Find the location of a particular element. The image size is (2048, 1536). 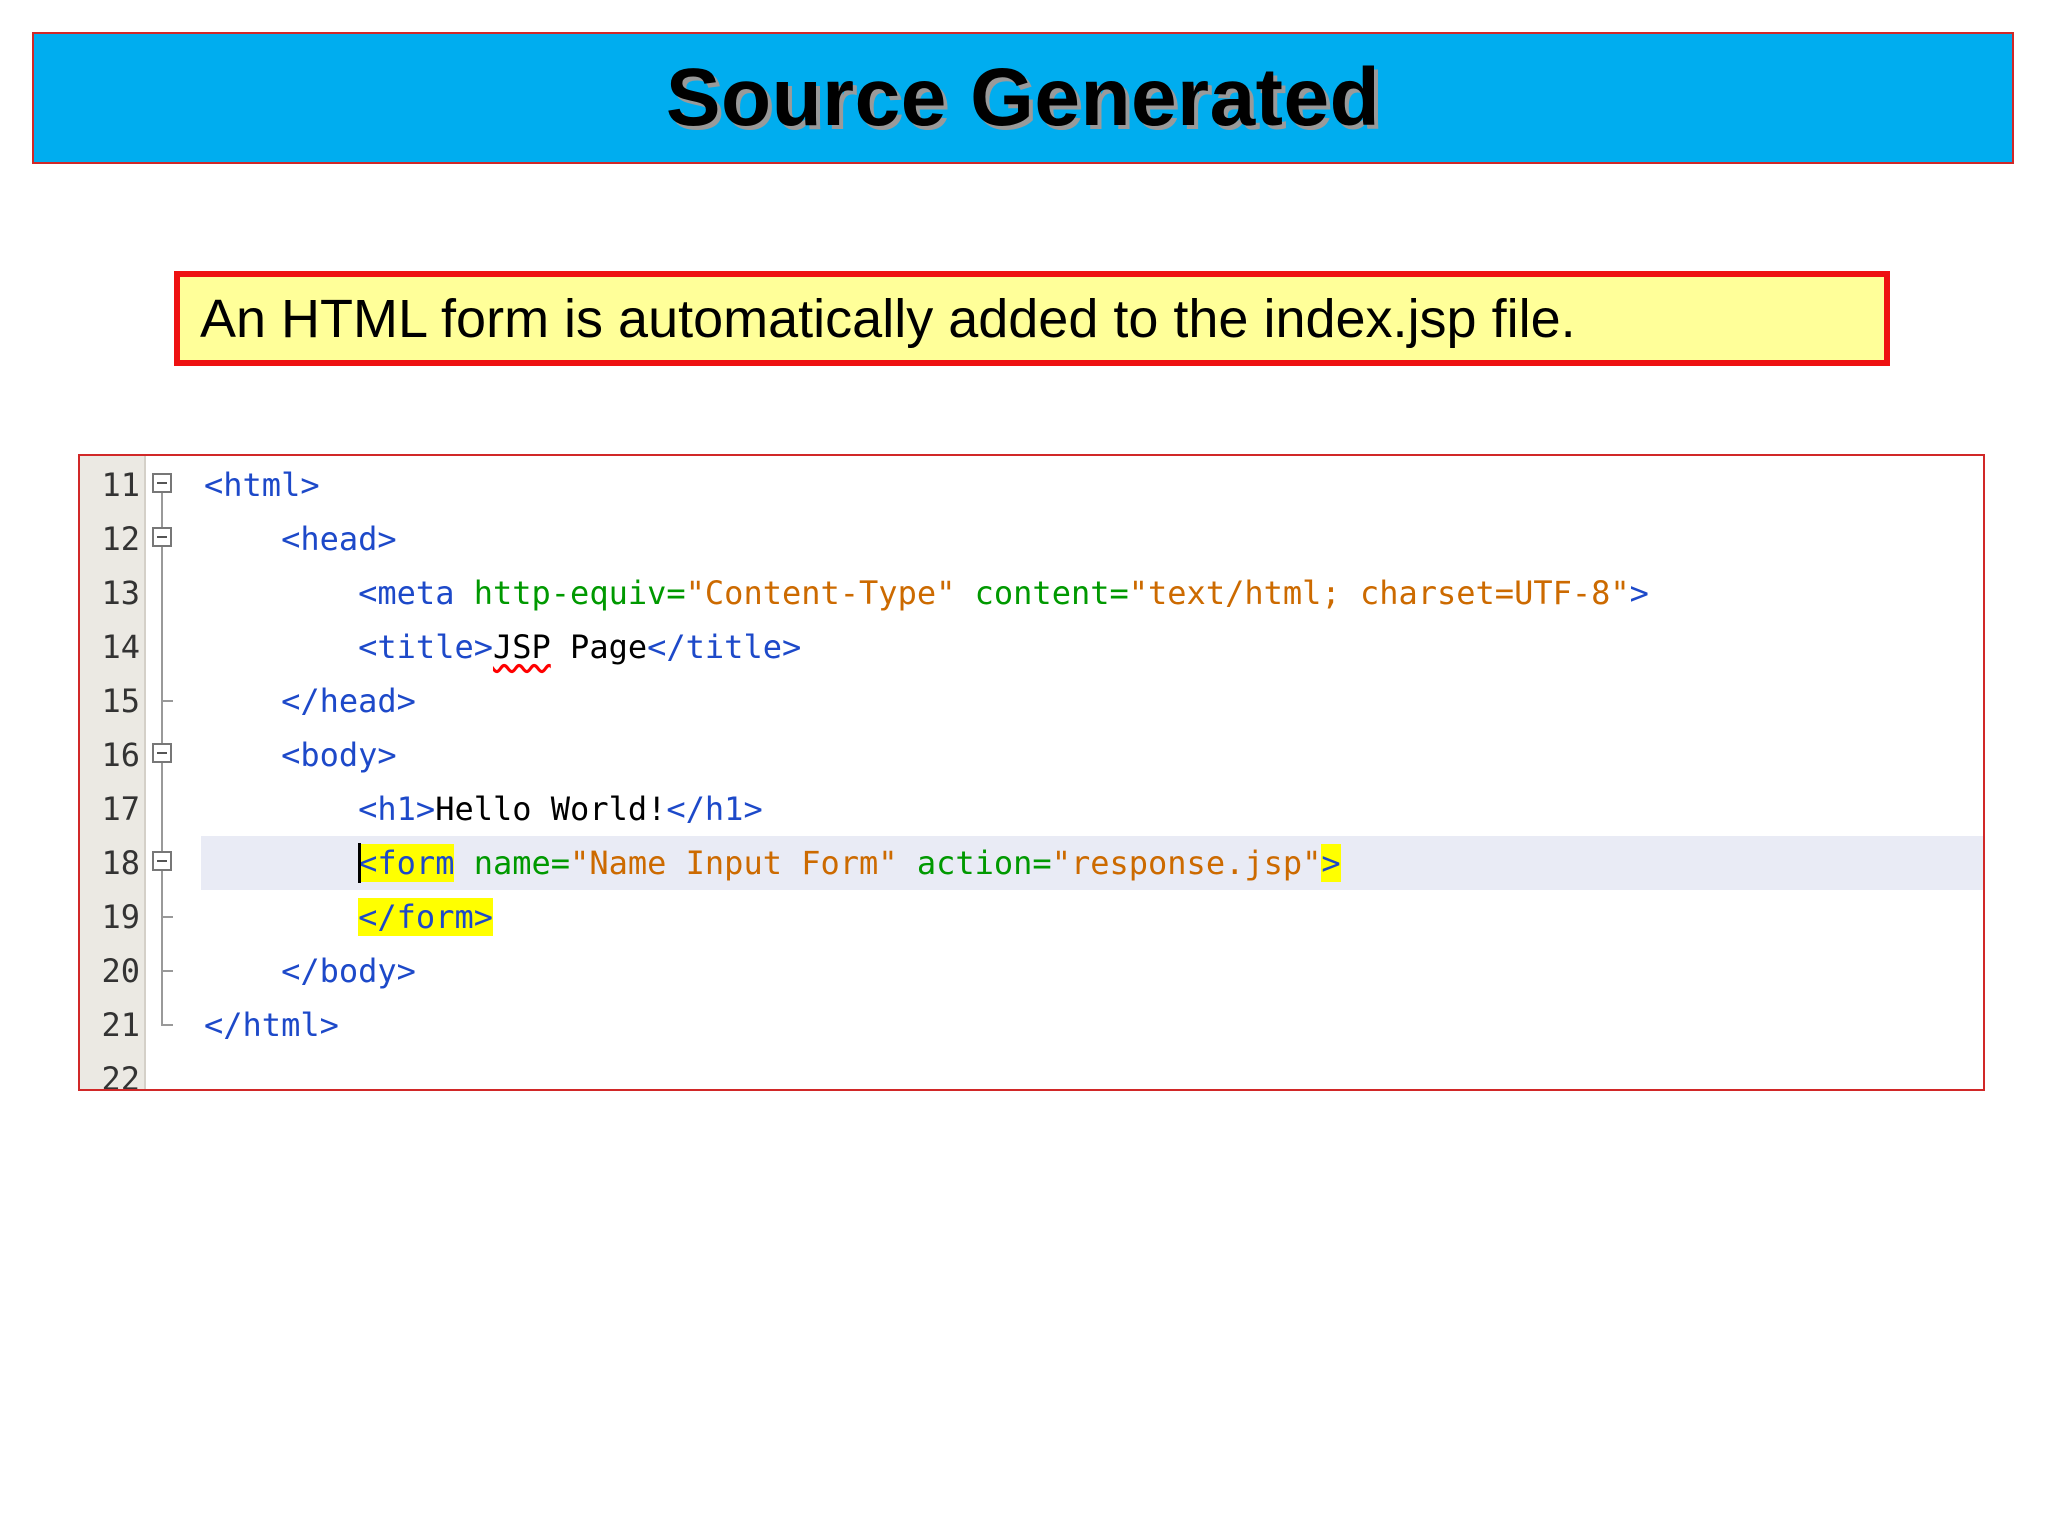

code-token-txt: Page is located at coordinates (599, 647).